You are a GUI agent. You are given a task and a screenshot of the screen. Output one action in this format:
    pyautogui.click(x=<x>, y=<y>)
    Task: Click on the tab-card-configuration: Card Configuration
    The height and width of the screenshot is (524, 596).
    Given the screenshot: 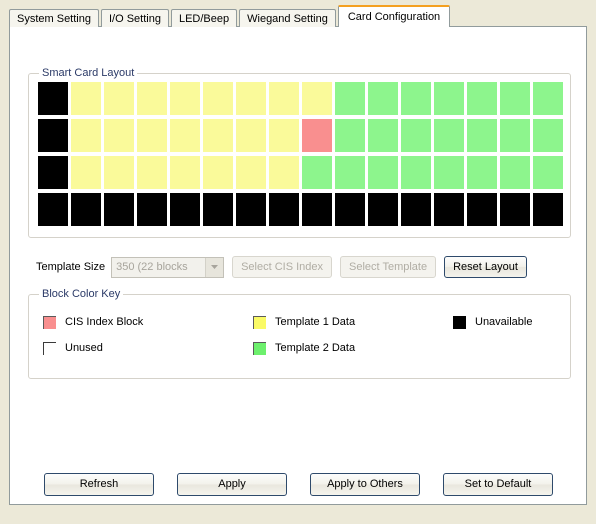 What is the action you would take?
    pyautogui.click(x=394, y=16)
    